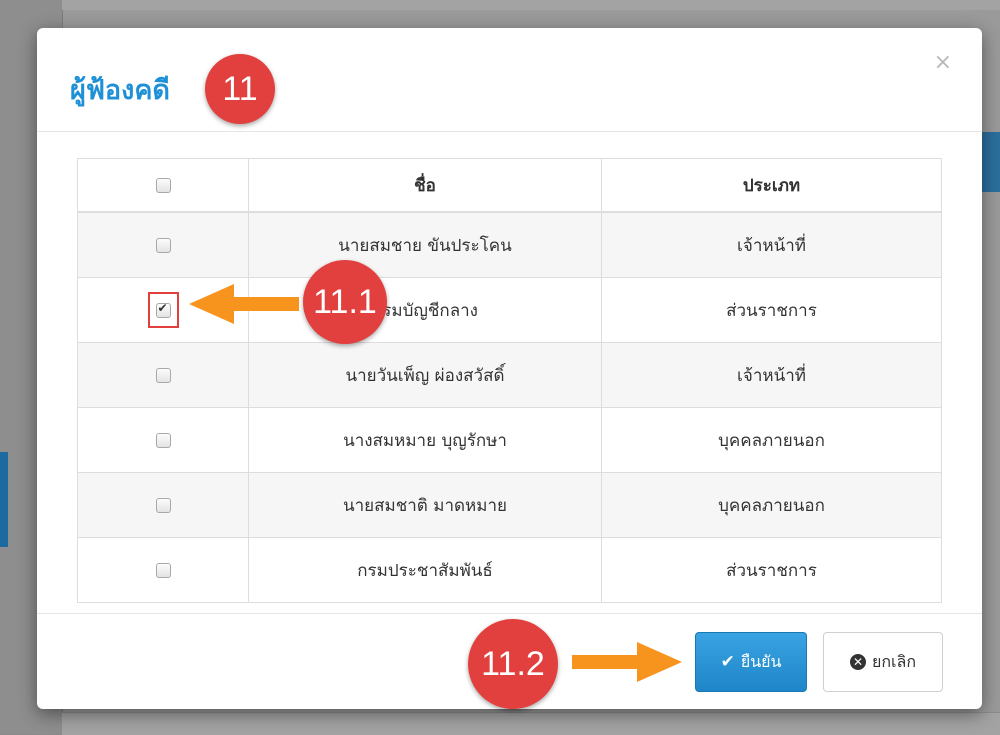 The image size is (1000, 735). Describe the element at coordinates (244, 304) in the screenshot. I see `arrow-left-icon` at that location.